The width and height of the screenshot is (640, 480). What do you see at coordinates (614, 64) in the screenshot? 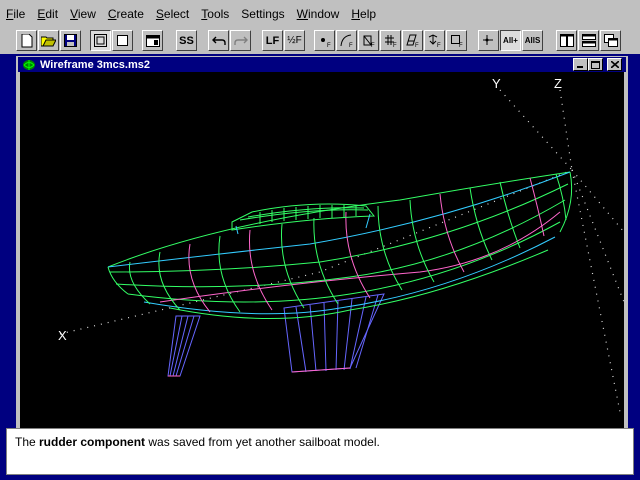
I see `close-button` at bounding box center [614, 64].